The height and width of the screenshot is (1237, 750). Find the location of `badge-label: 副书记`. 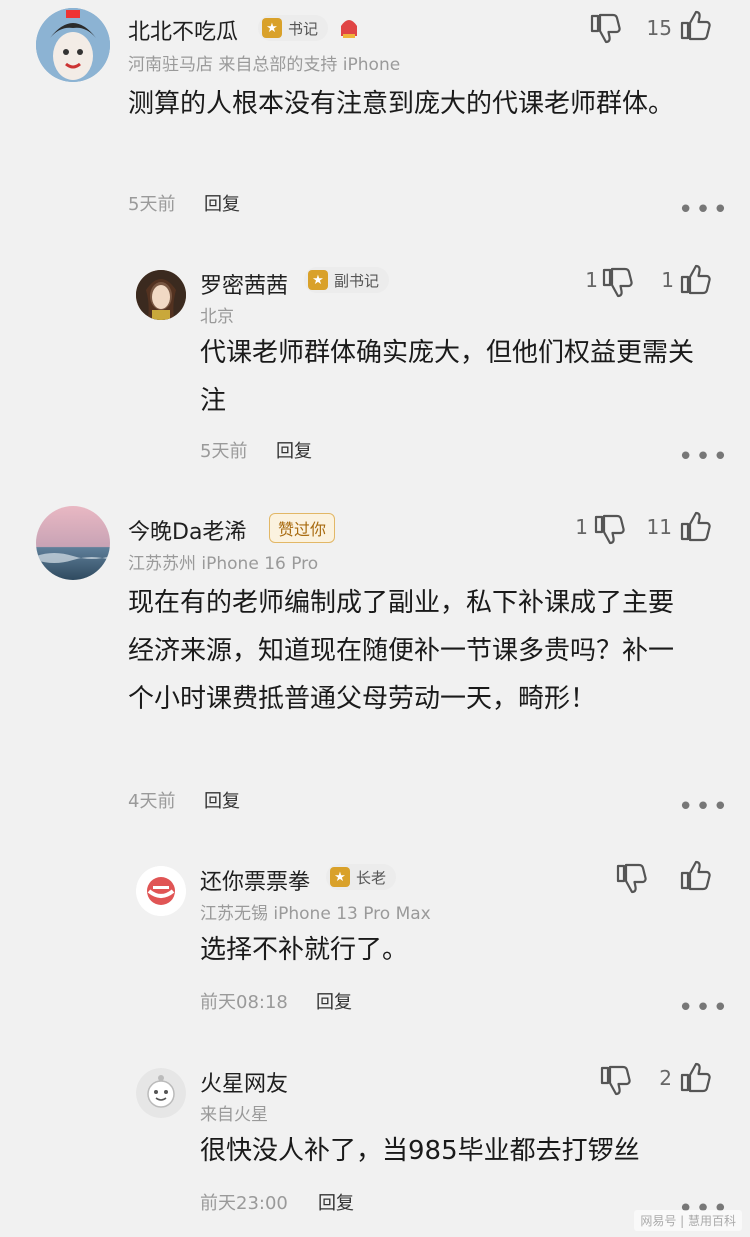

badge-label: 副书记 is located at coordinates (357, 280).